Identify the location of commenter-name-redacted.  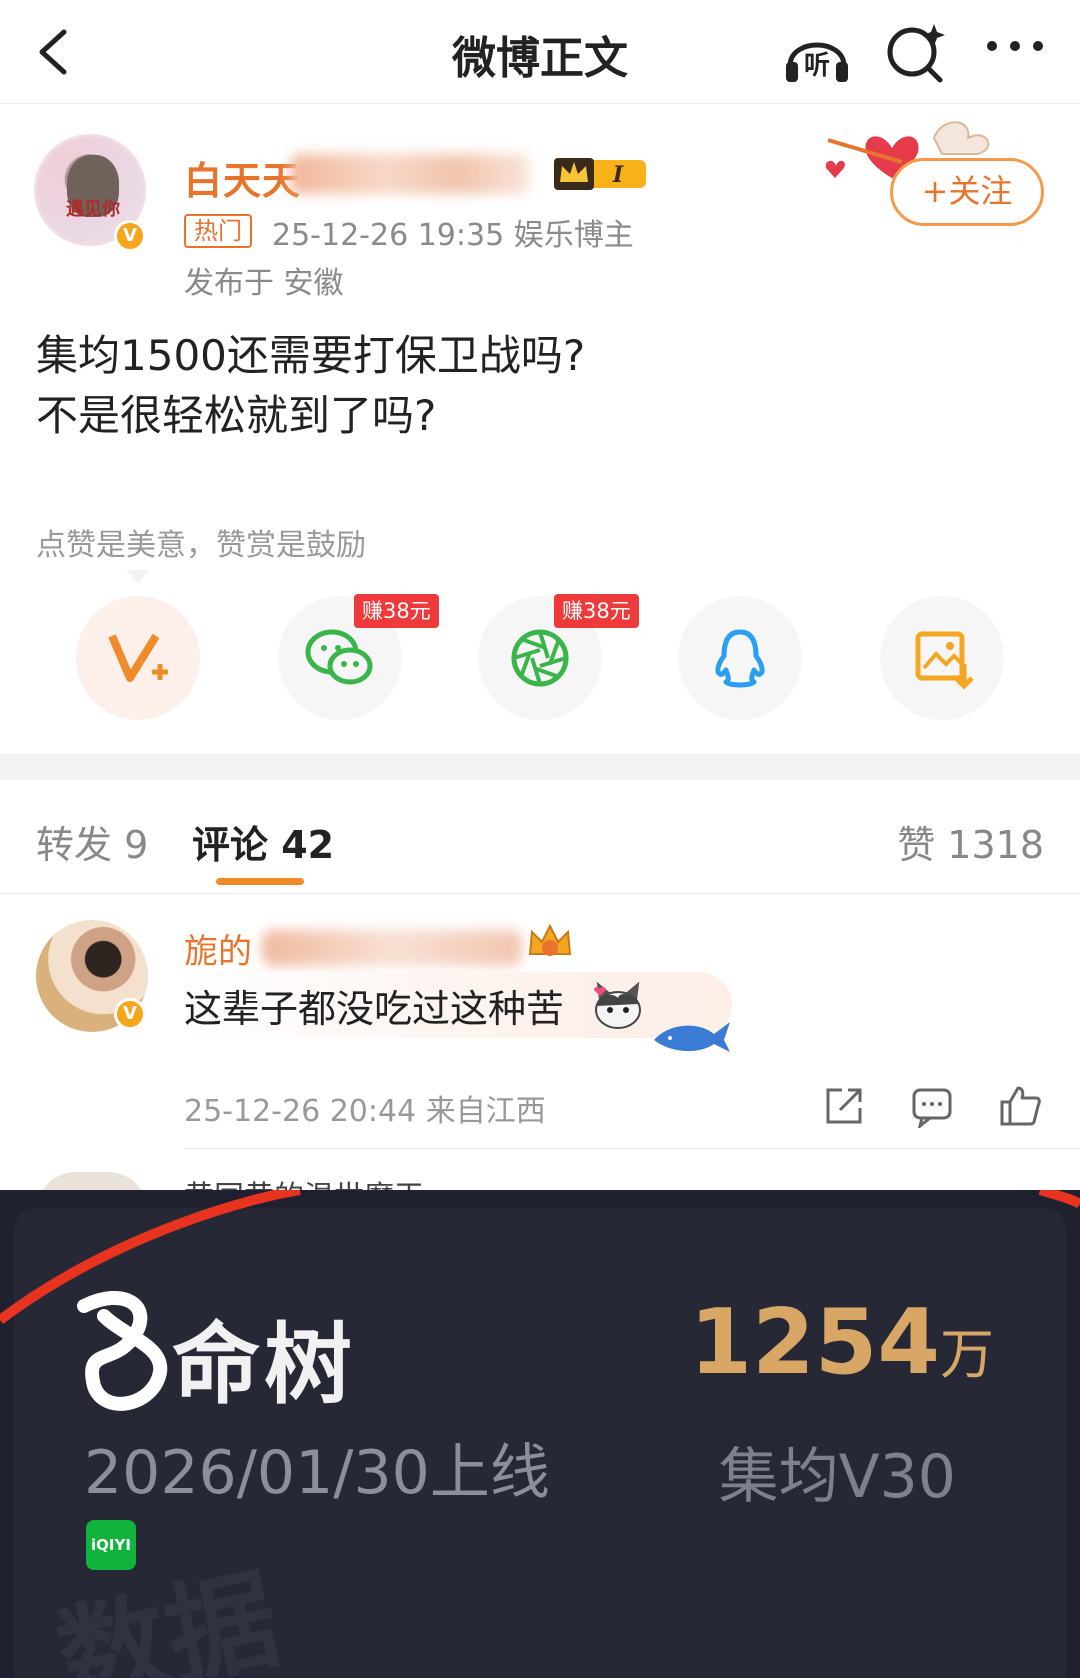
(392, 948).